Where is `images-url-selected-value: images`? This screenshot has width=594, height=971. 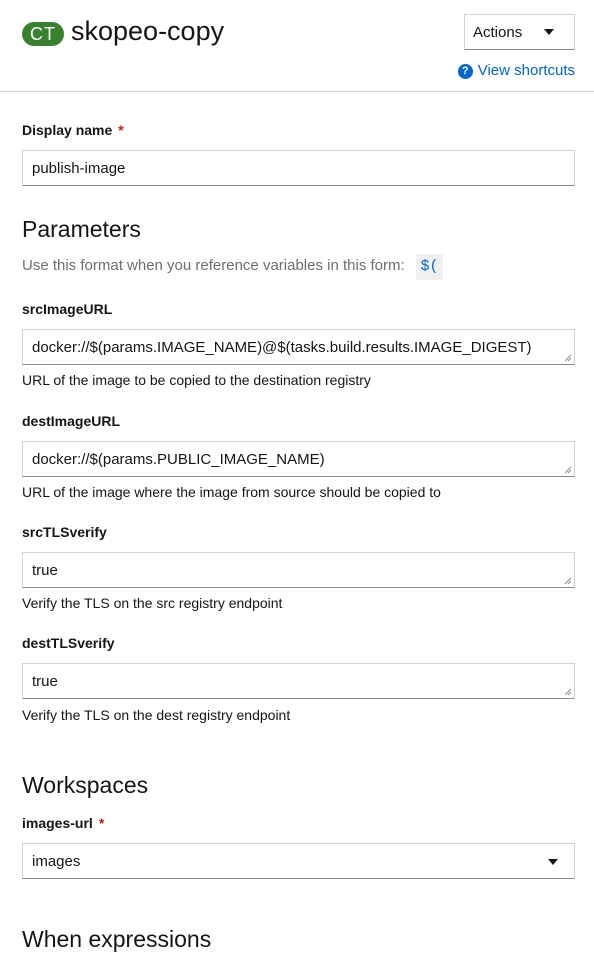
images-url-selected-value: images is located at coordinates (56, 861).